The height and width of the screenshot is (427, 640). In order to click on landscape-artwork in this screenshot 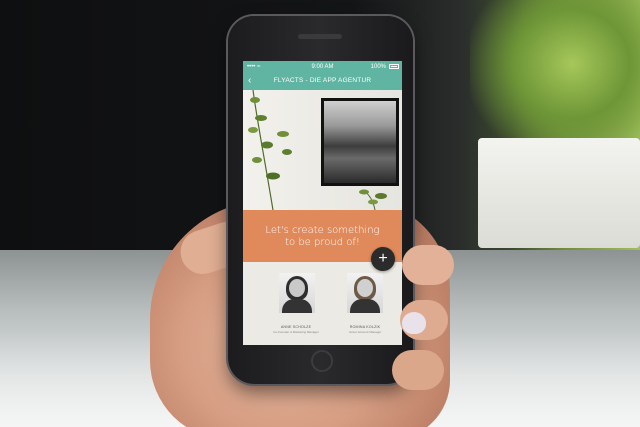, I will do `click(360, 142)`.